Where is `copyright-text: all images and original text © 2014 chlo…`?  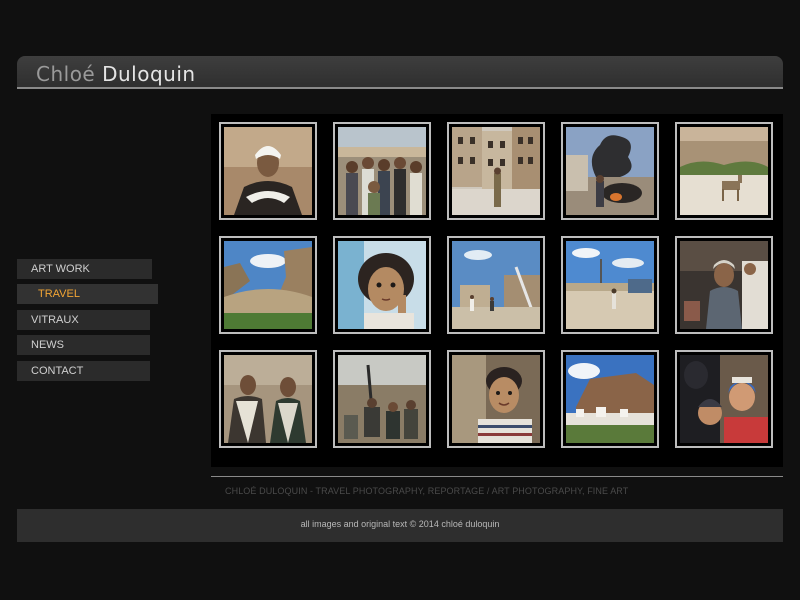 copyright-text: all images and original text © 2014 chlo… is located at coordinates (400, 524).